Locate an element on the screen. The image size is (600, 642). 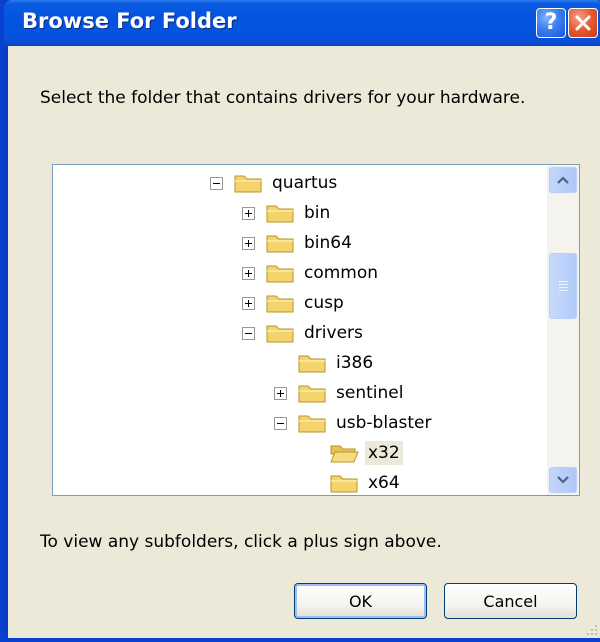
tree-item-usb-blaster: usb-blaster is located at coordinates (354, 423).